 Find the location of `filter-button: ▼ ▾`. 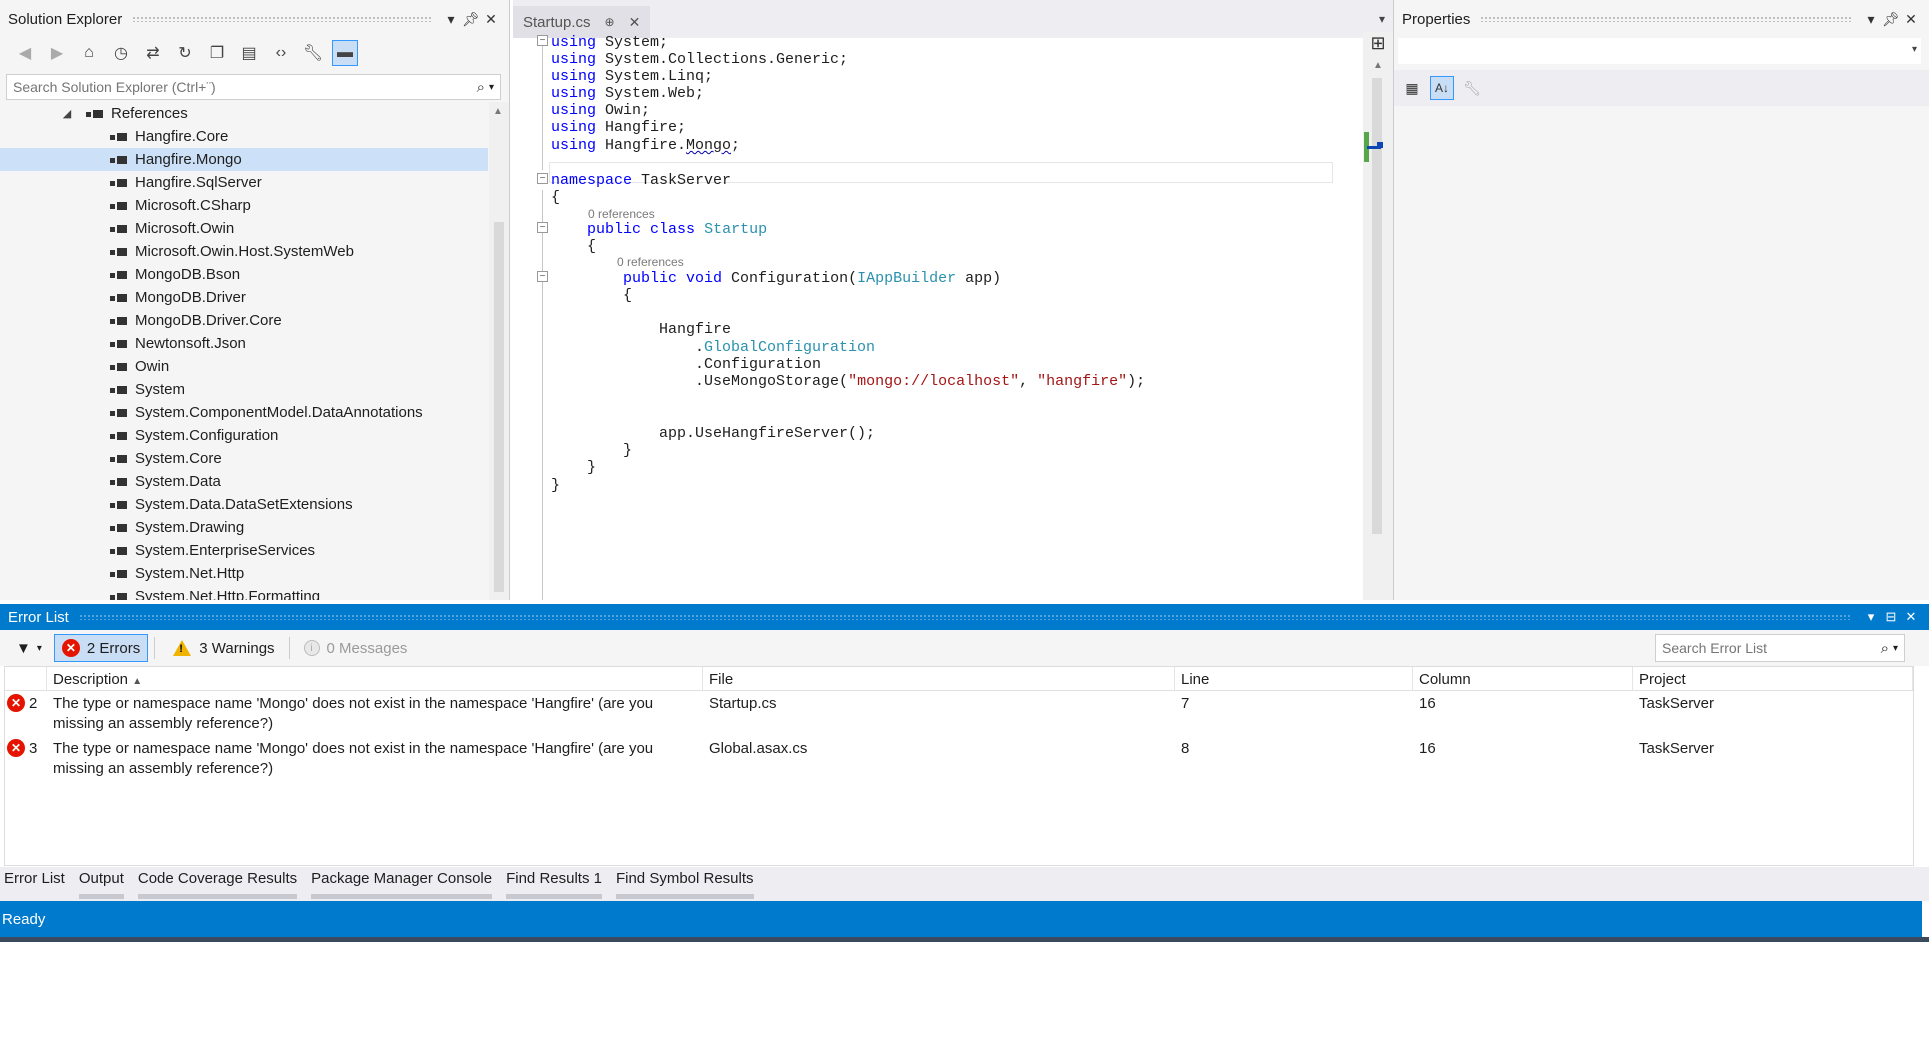

filter-button: ▼ ▾ is located at coordinates (29, 648).